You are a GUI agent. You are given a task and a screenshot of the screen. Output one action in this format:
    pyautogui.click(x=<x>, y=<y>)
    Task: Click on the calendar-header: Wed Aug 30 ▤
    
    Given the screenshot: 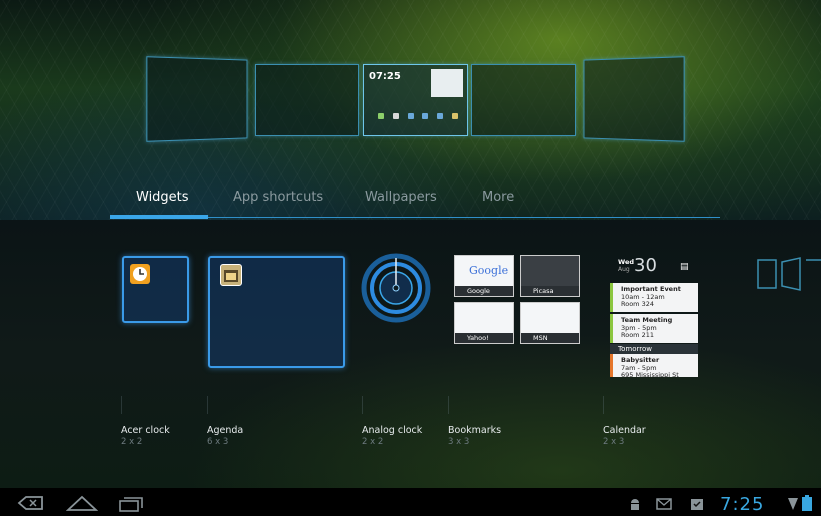 What is the action you would take?
    pyautogui.click(x=654, y=269)
    